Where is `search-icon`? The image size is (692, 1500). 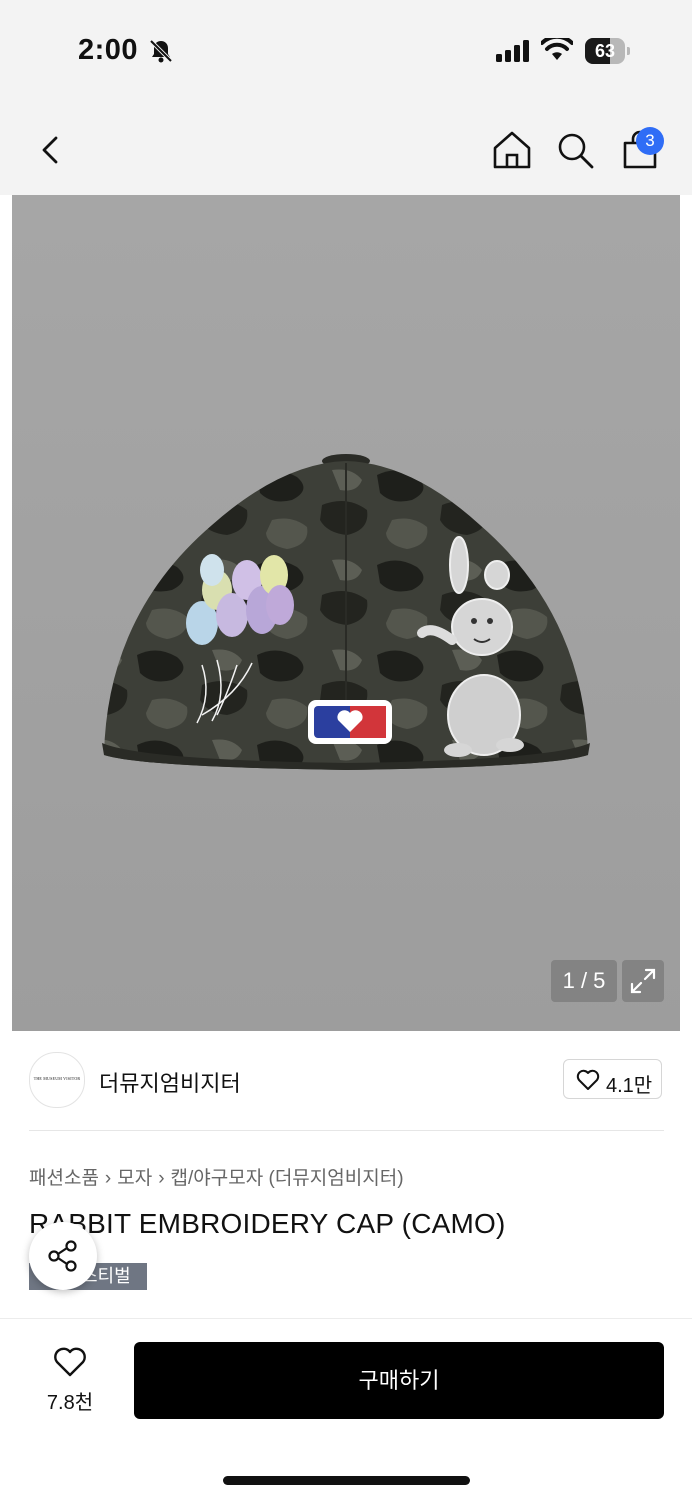 search-icon is located at coordinates (575, 150).